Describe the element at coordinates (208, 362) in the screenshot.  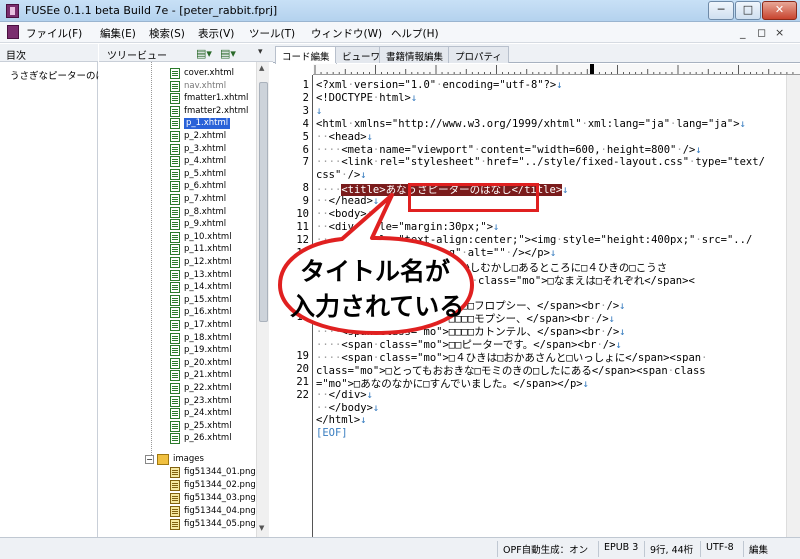
I see `file-label: p_20.xhtml` at that location.